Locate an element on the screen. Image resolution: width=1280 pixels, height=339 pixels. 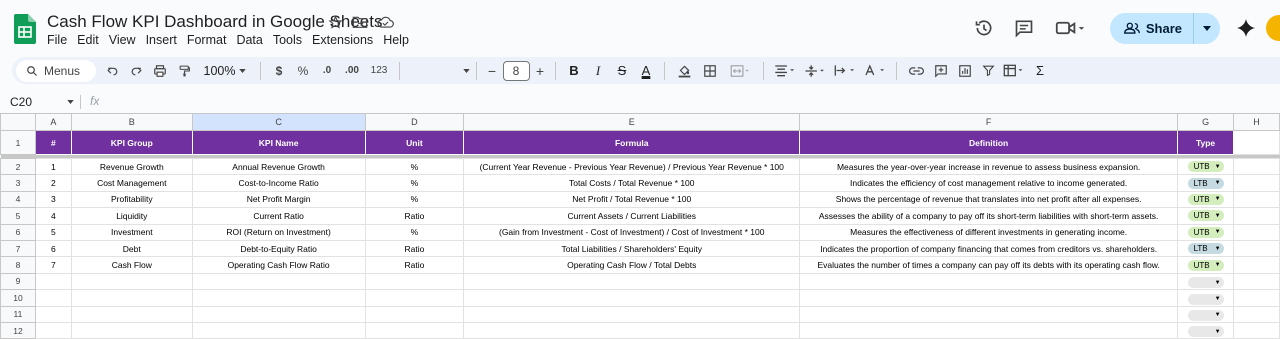
header-cell-definition: Definition is located at coordinates (989, 142).